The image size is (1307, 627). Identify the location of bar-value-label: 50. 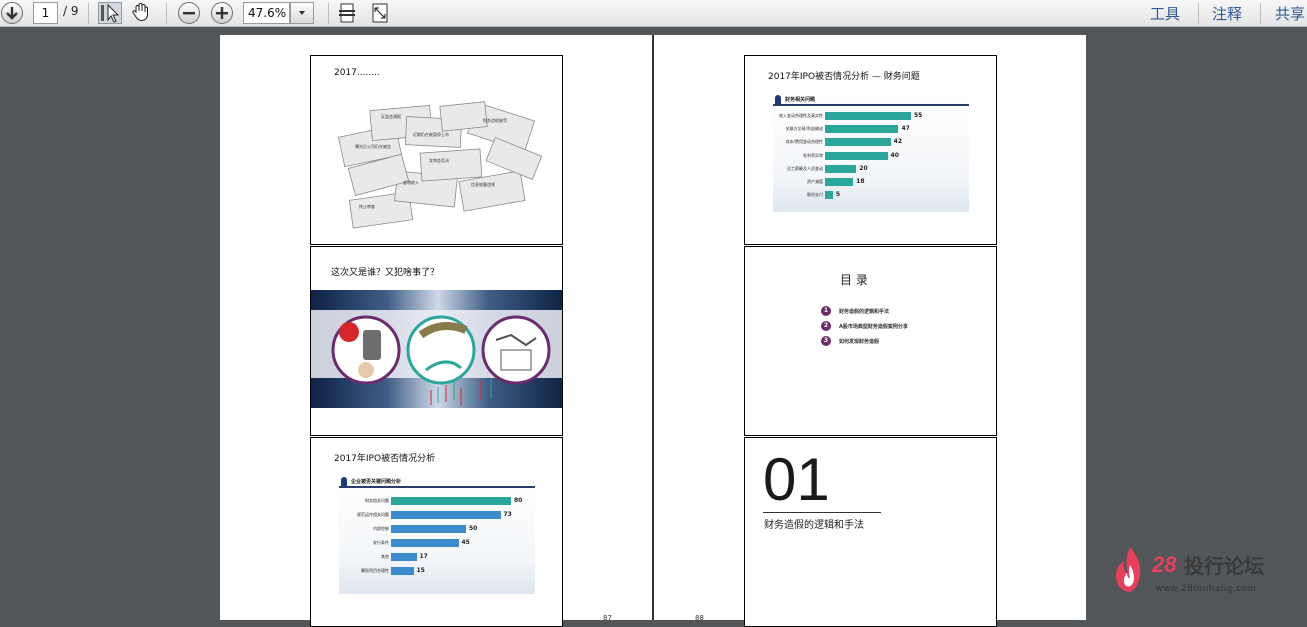
(473, 528).